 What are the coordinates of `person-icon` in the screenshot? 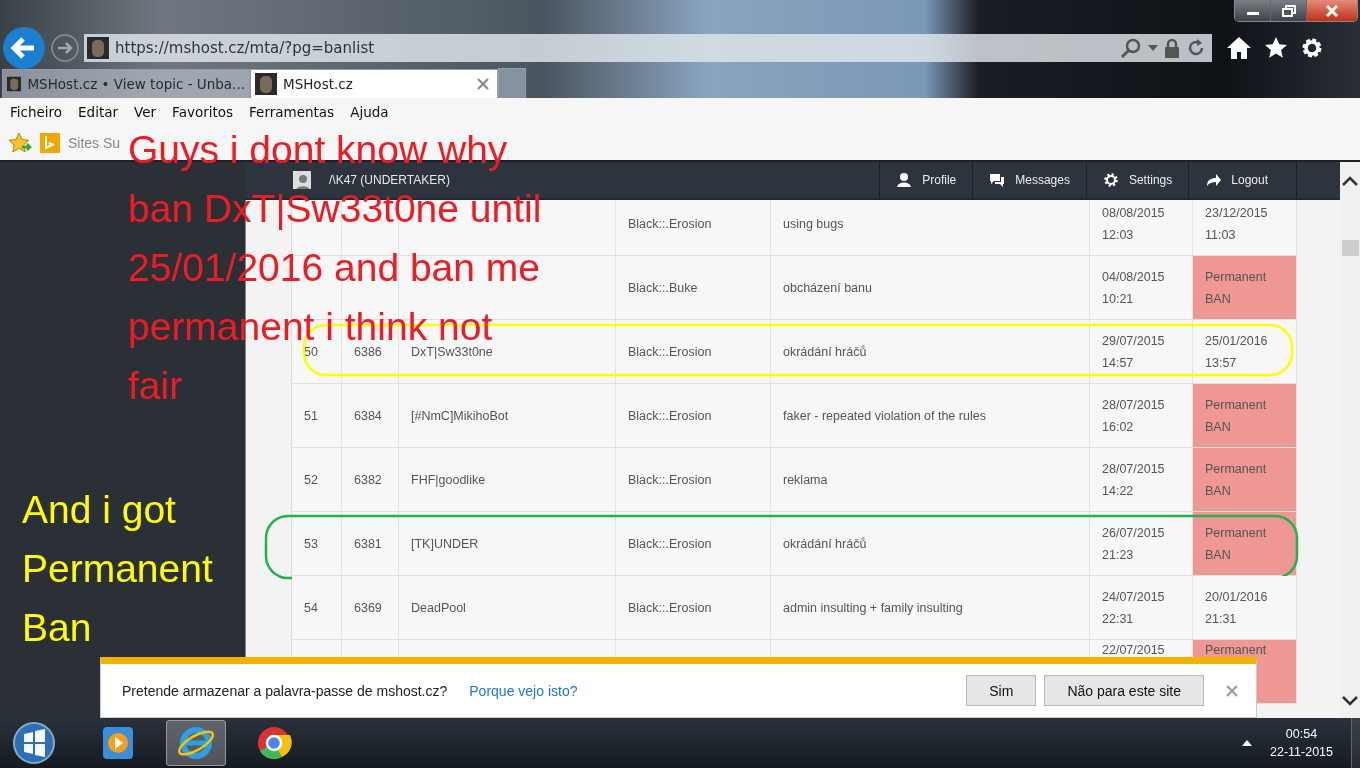 It's located at (904, 180).